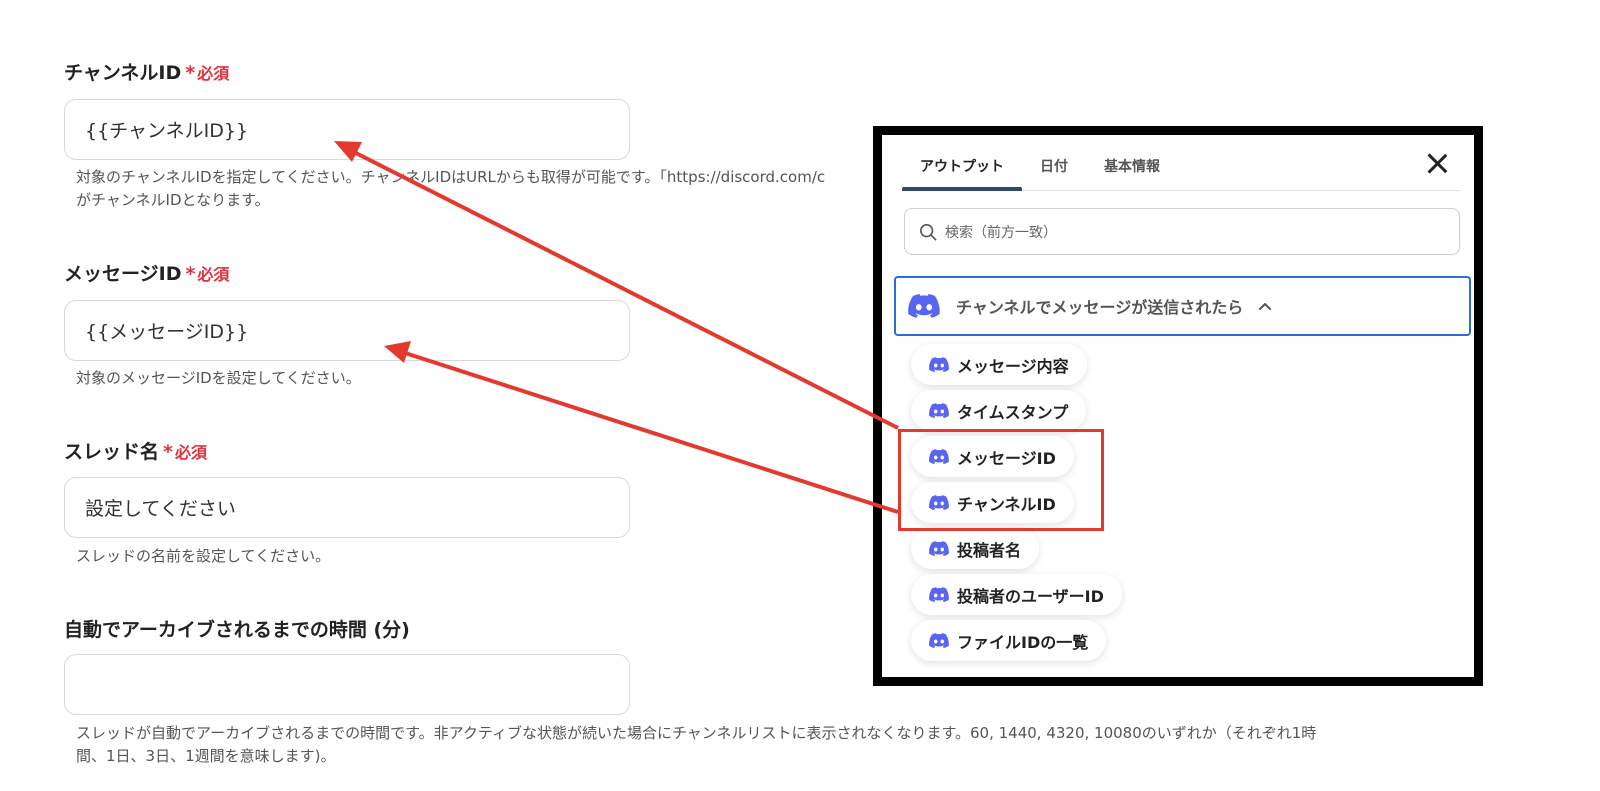 This screenshot has width=1600, height=791. Describe the element at coordinates (112, 452) in the screenshot. I see `thread-name-label-text: スレッド名` at that location.